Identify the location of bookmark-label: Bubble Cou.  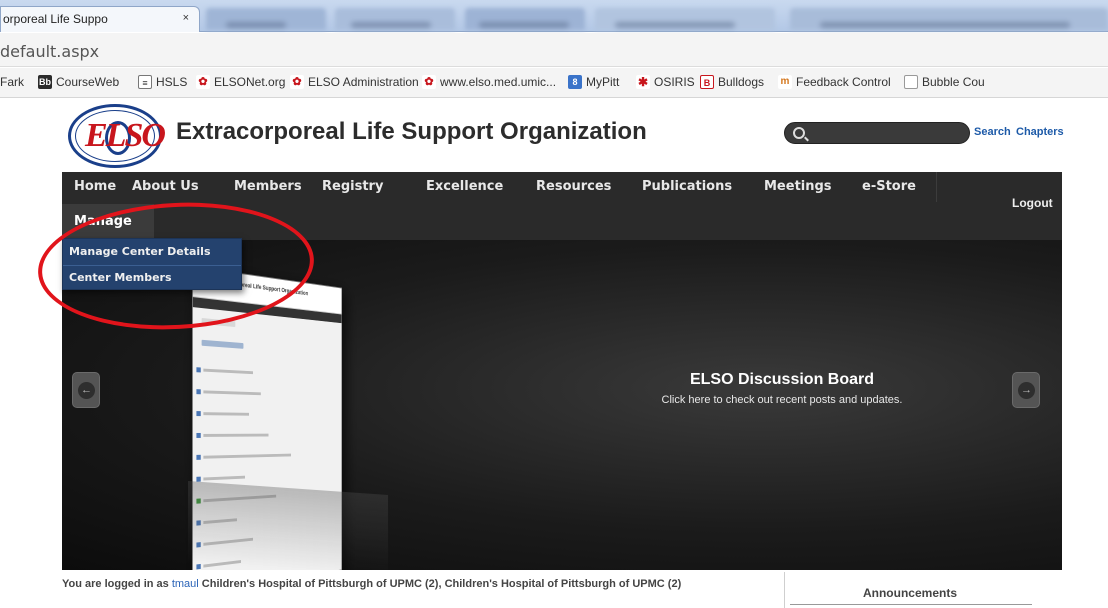
(953, 82).